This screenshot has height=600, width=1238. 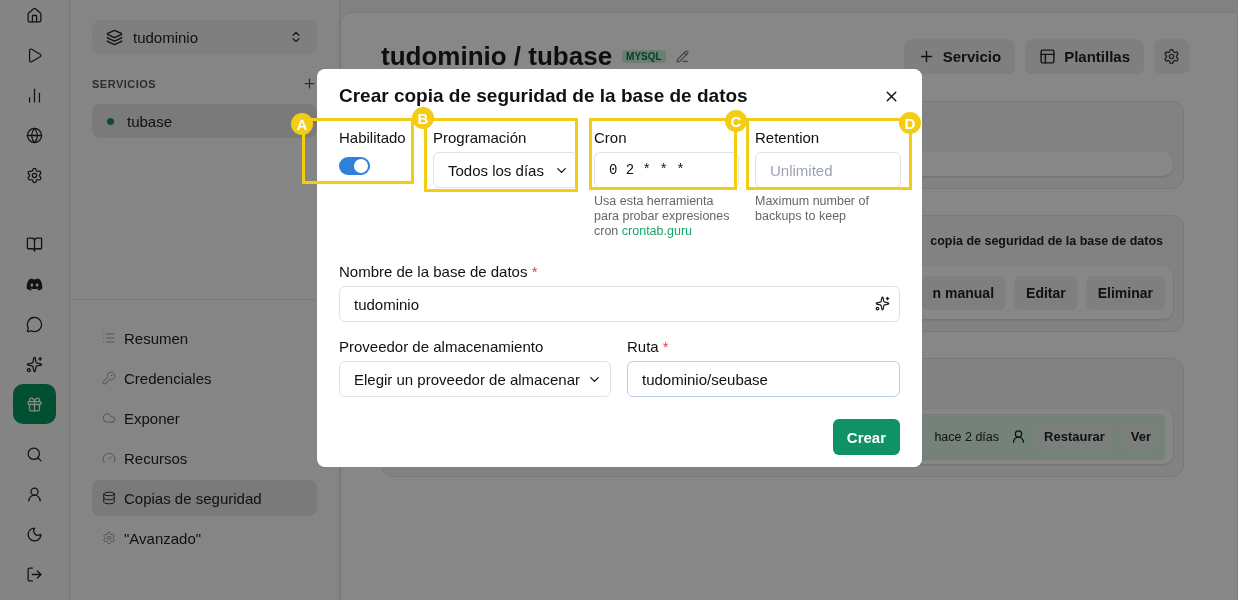 I want to click on book-icon, so click(x=34, y=244).